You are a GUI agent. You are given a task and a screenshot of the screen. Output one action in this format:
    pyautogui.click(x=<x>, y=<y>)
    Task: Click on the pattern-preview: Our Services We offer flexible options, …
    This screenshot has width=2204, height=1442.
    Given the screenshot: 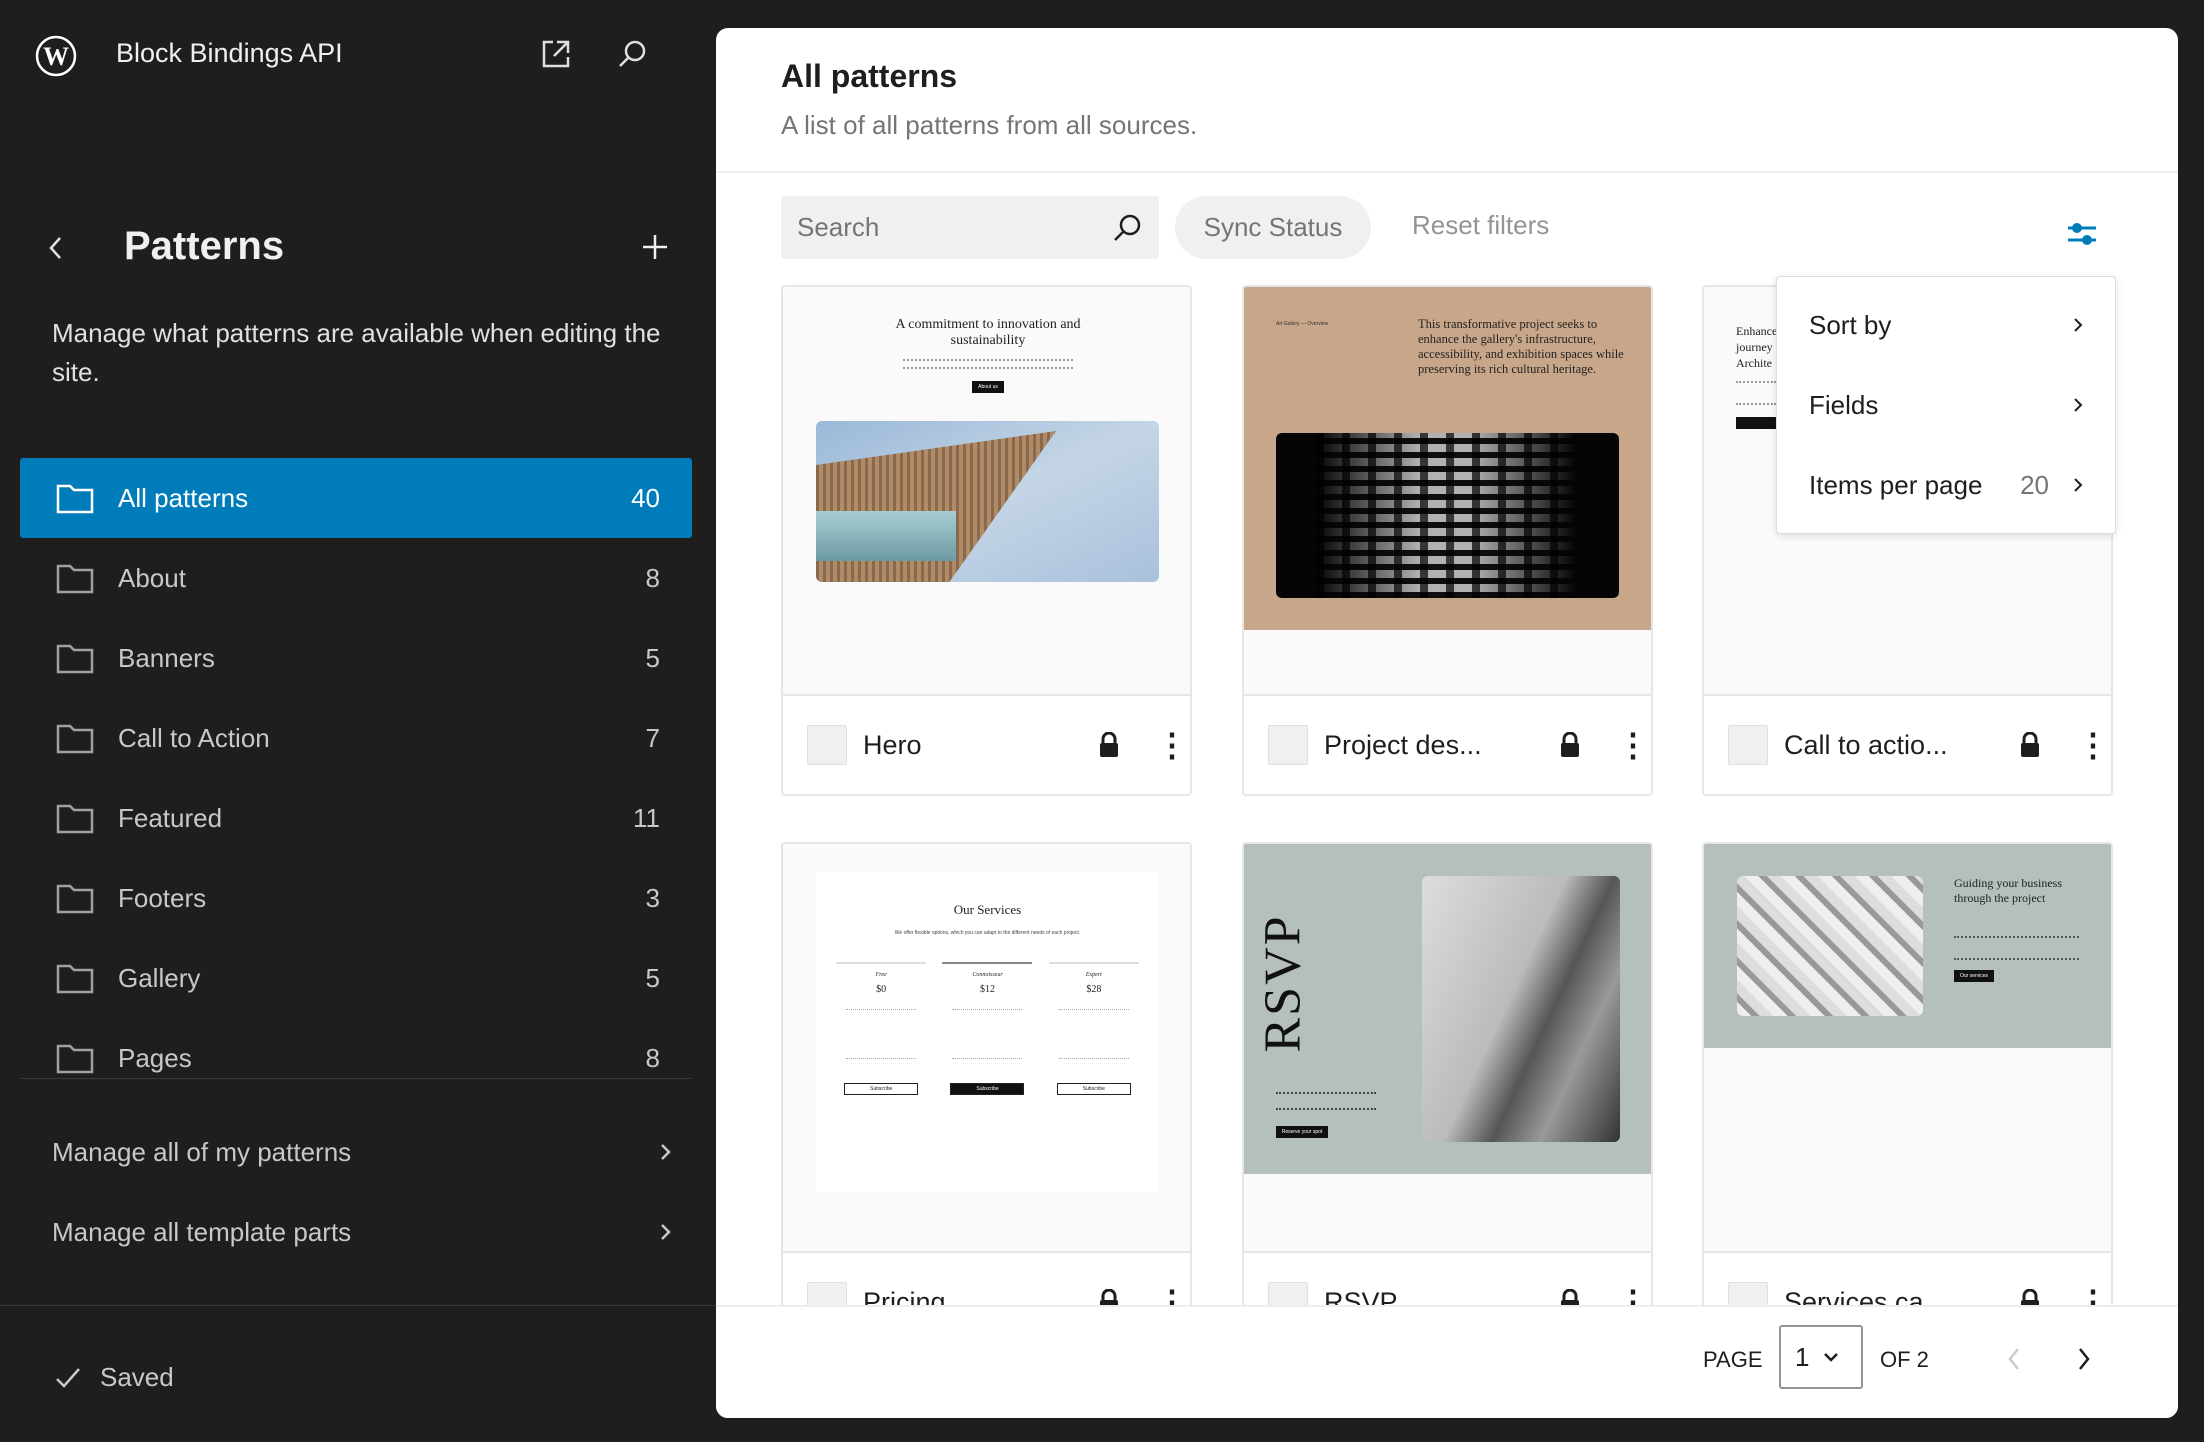 What is the action you would take?
    pyautogui.click(x=986, y=1047)
    